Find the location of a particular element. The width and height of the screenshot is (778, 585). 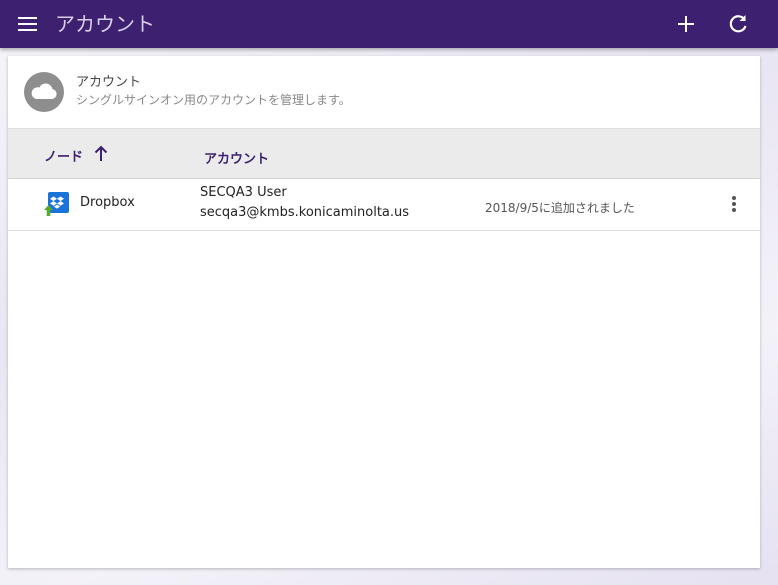

account-user-name: SECQA3 User is located at coordinates (243, 192).